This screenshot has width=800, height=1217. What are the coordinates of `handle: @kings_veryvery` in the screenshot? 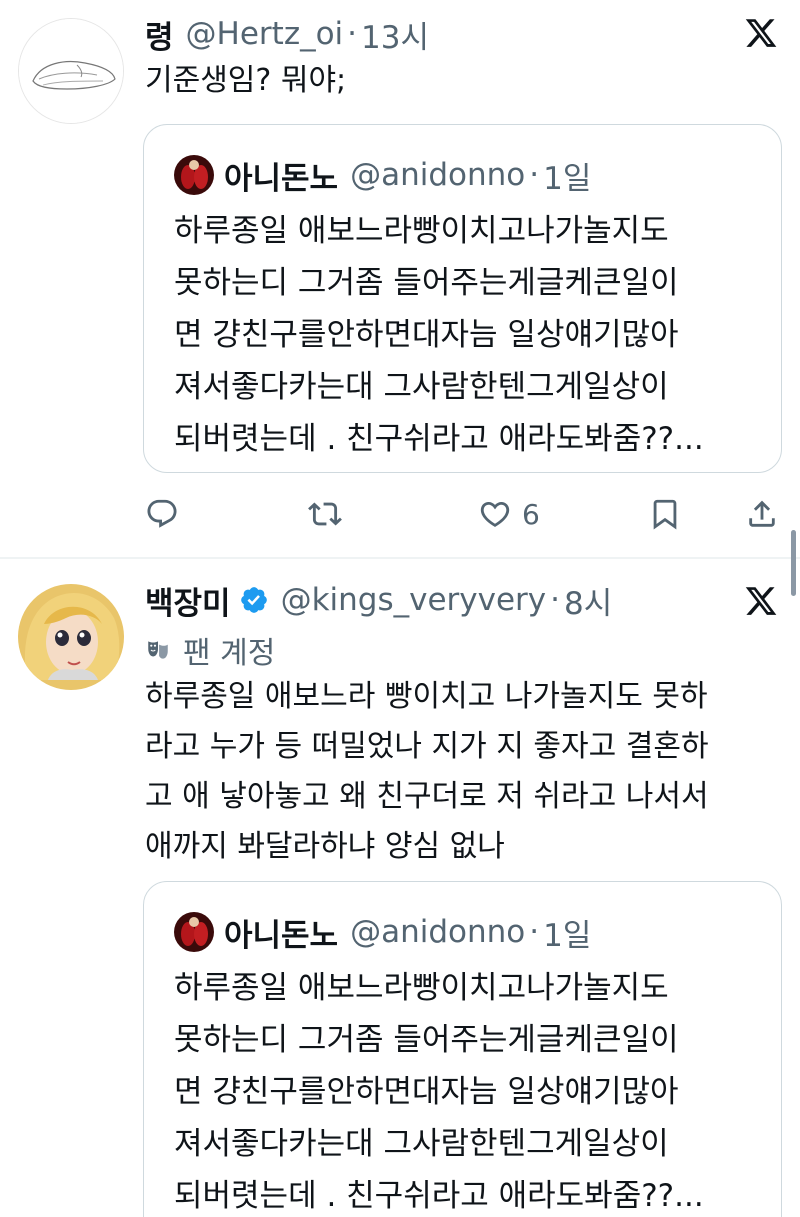 It's located at (414, 600).